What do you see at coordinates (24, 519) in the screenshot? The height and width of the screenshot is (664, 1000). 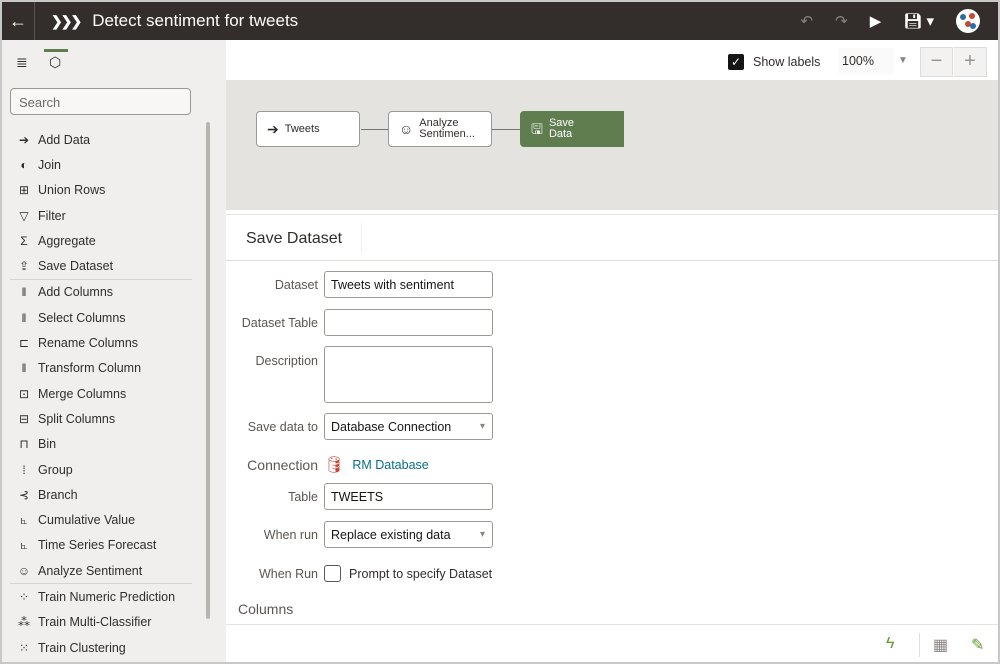 I see `cumulative-chart-icon: ⦜` at bounding box center [24, 519].